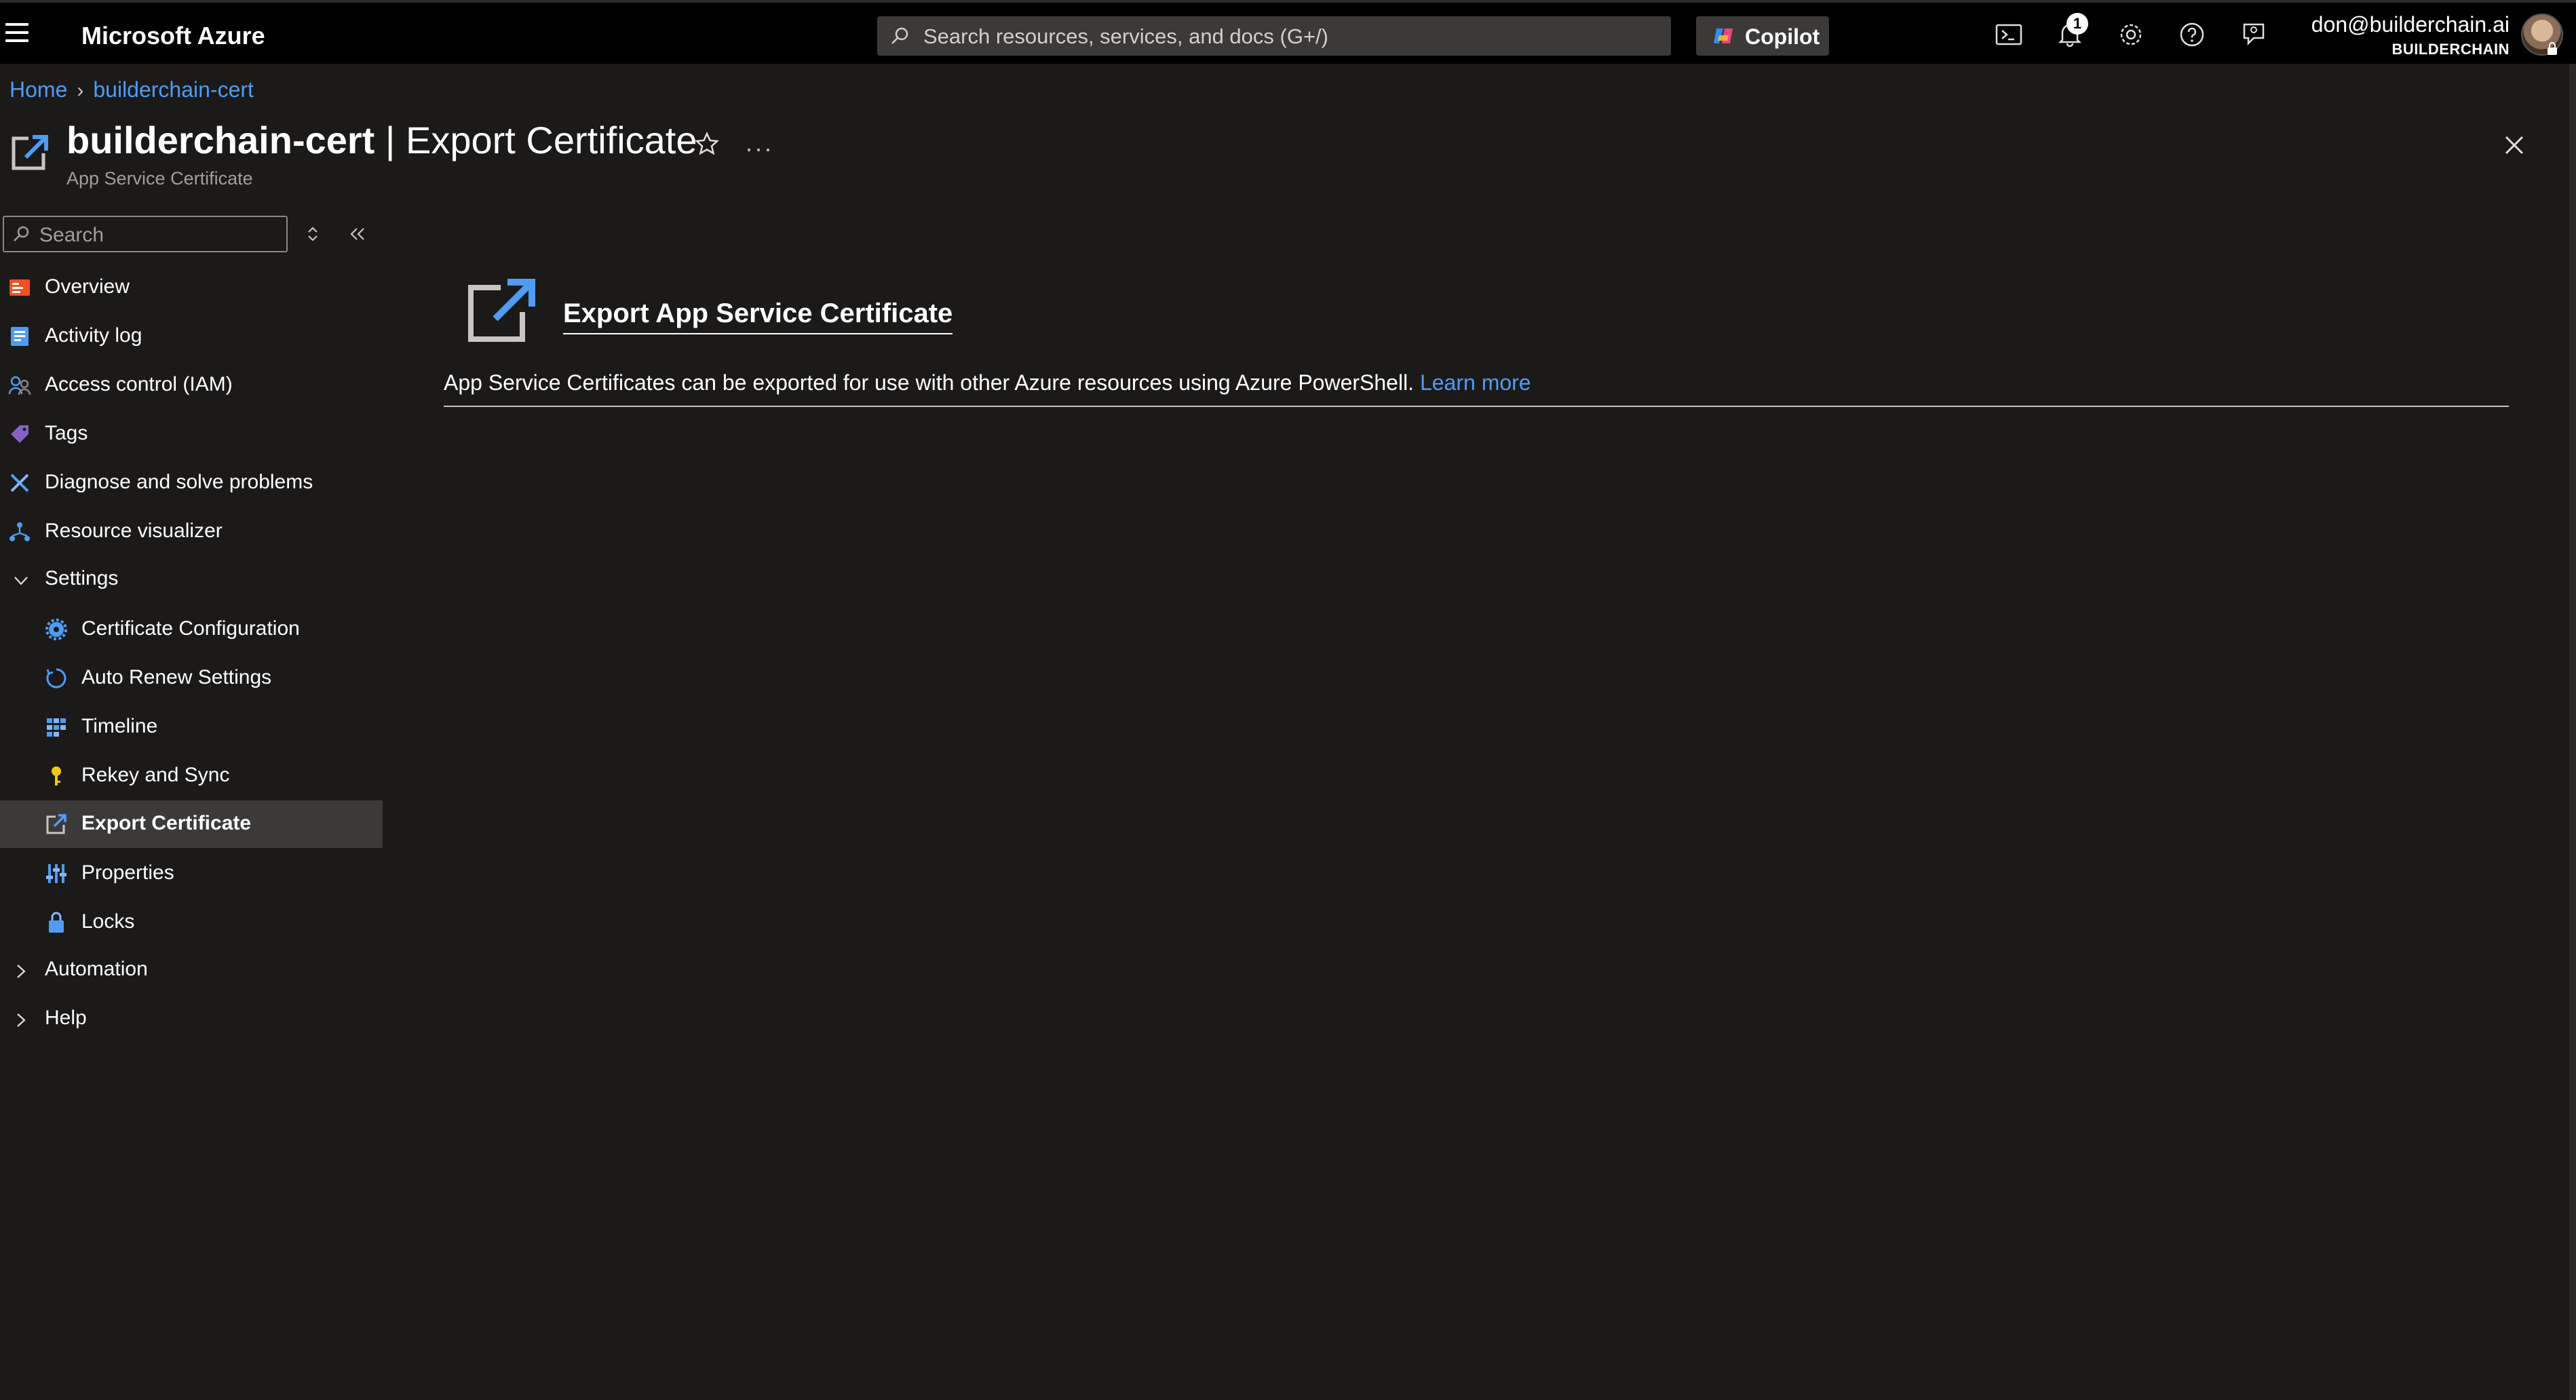 The image size is (2576, 1400). I want to click on sidebar-item-access-control: Access control (IAM), so click(192, 385).